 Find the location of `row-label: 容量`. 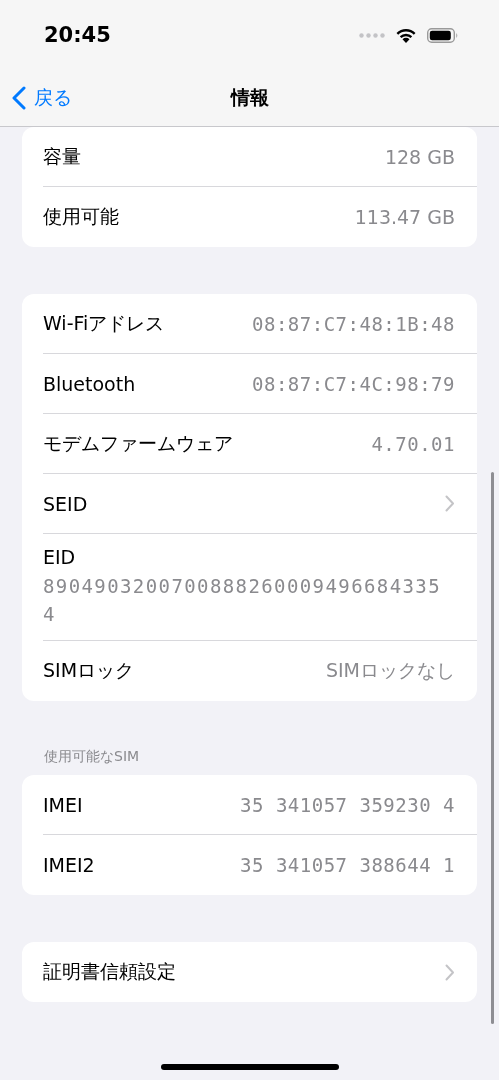

row-label: 容量 is located at coordinates (62, 156).